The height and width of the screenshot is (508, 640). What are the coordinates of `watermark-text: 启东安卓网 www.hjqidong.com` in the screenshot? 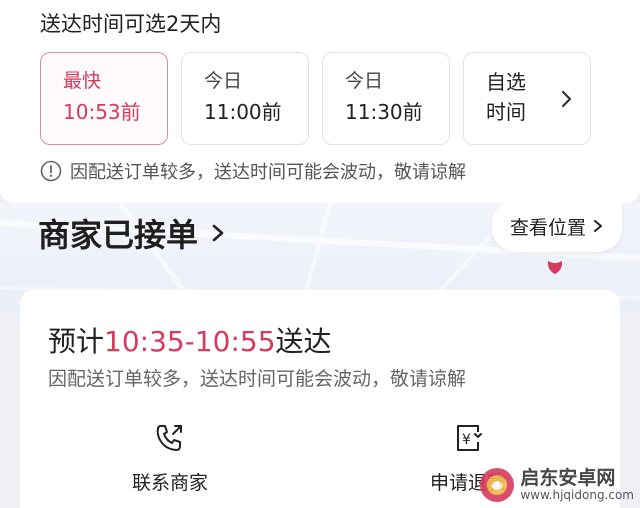 It's located at (577, 485).